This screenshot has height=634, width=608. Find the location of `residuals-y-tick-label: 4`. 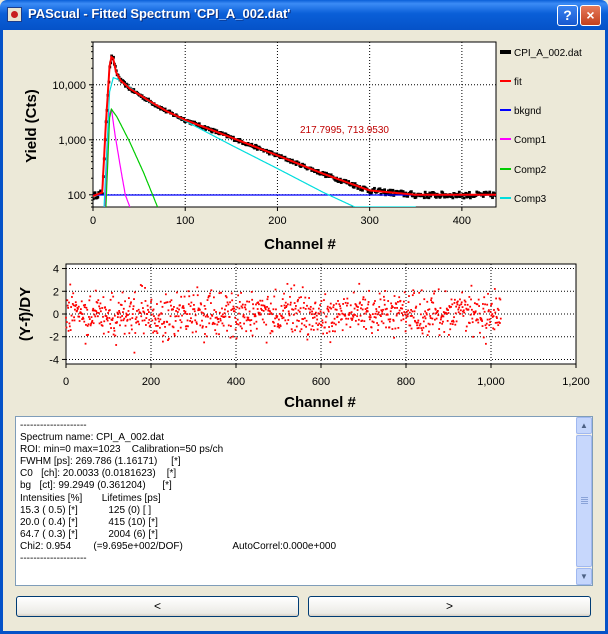

residuals-y-tick-label: 4 is located at coordinates (56, 270).